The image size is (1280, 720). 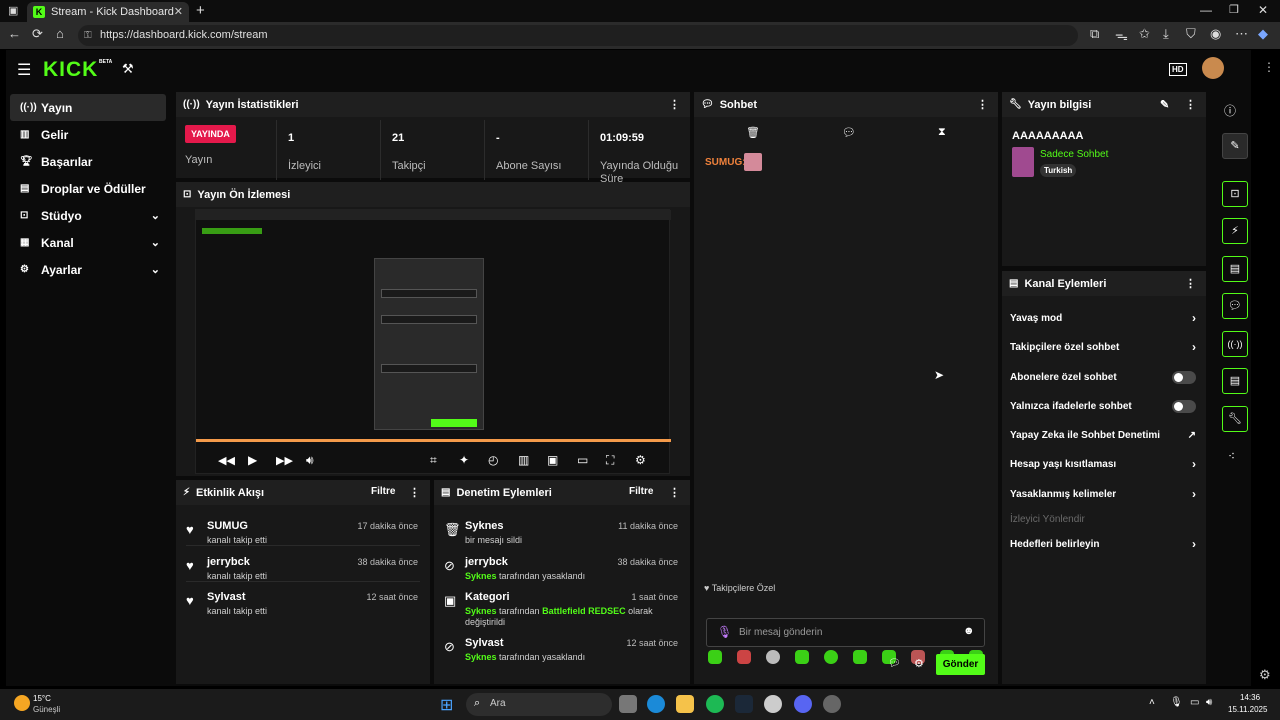 I want to click on crop-icon: ⌗, so click(x=433, y=460).